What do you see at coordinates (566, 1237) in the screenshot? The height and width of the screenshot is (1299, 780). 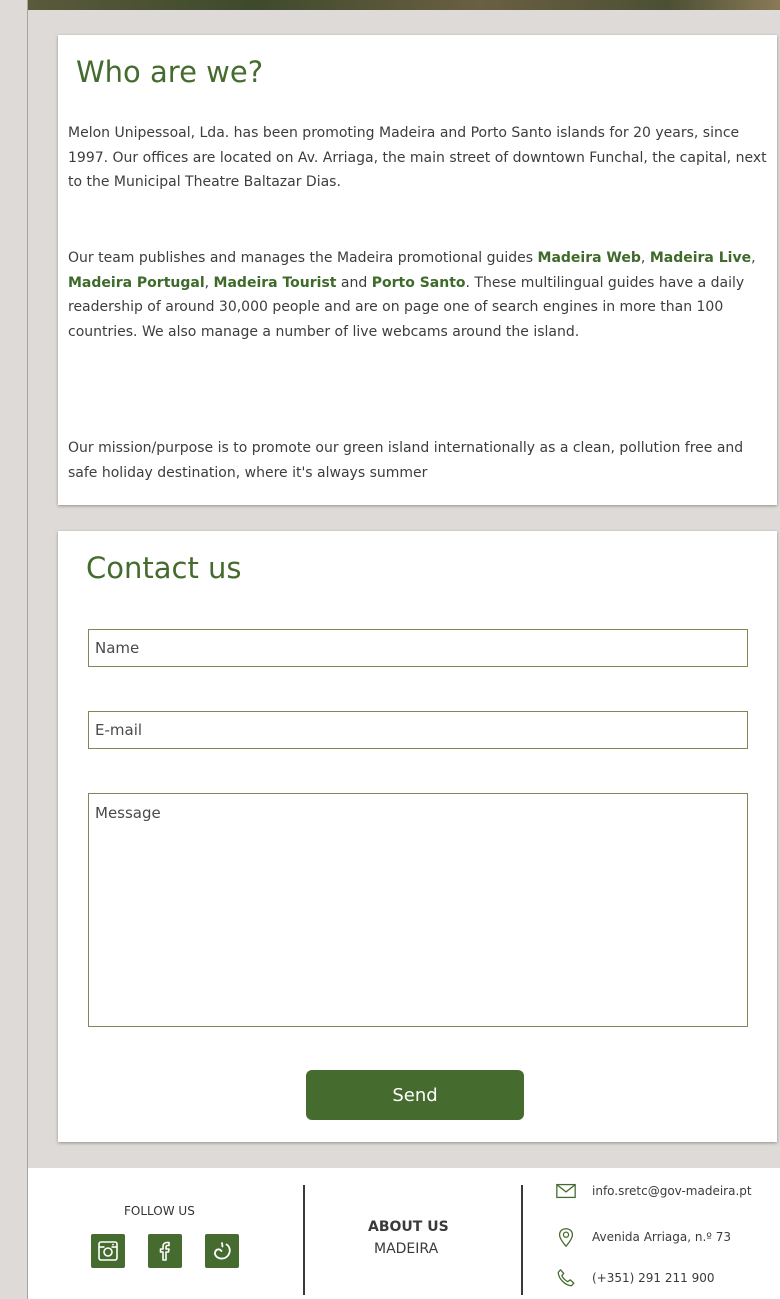 I see `location-pin-icon` at bounding box center [566, 1237].